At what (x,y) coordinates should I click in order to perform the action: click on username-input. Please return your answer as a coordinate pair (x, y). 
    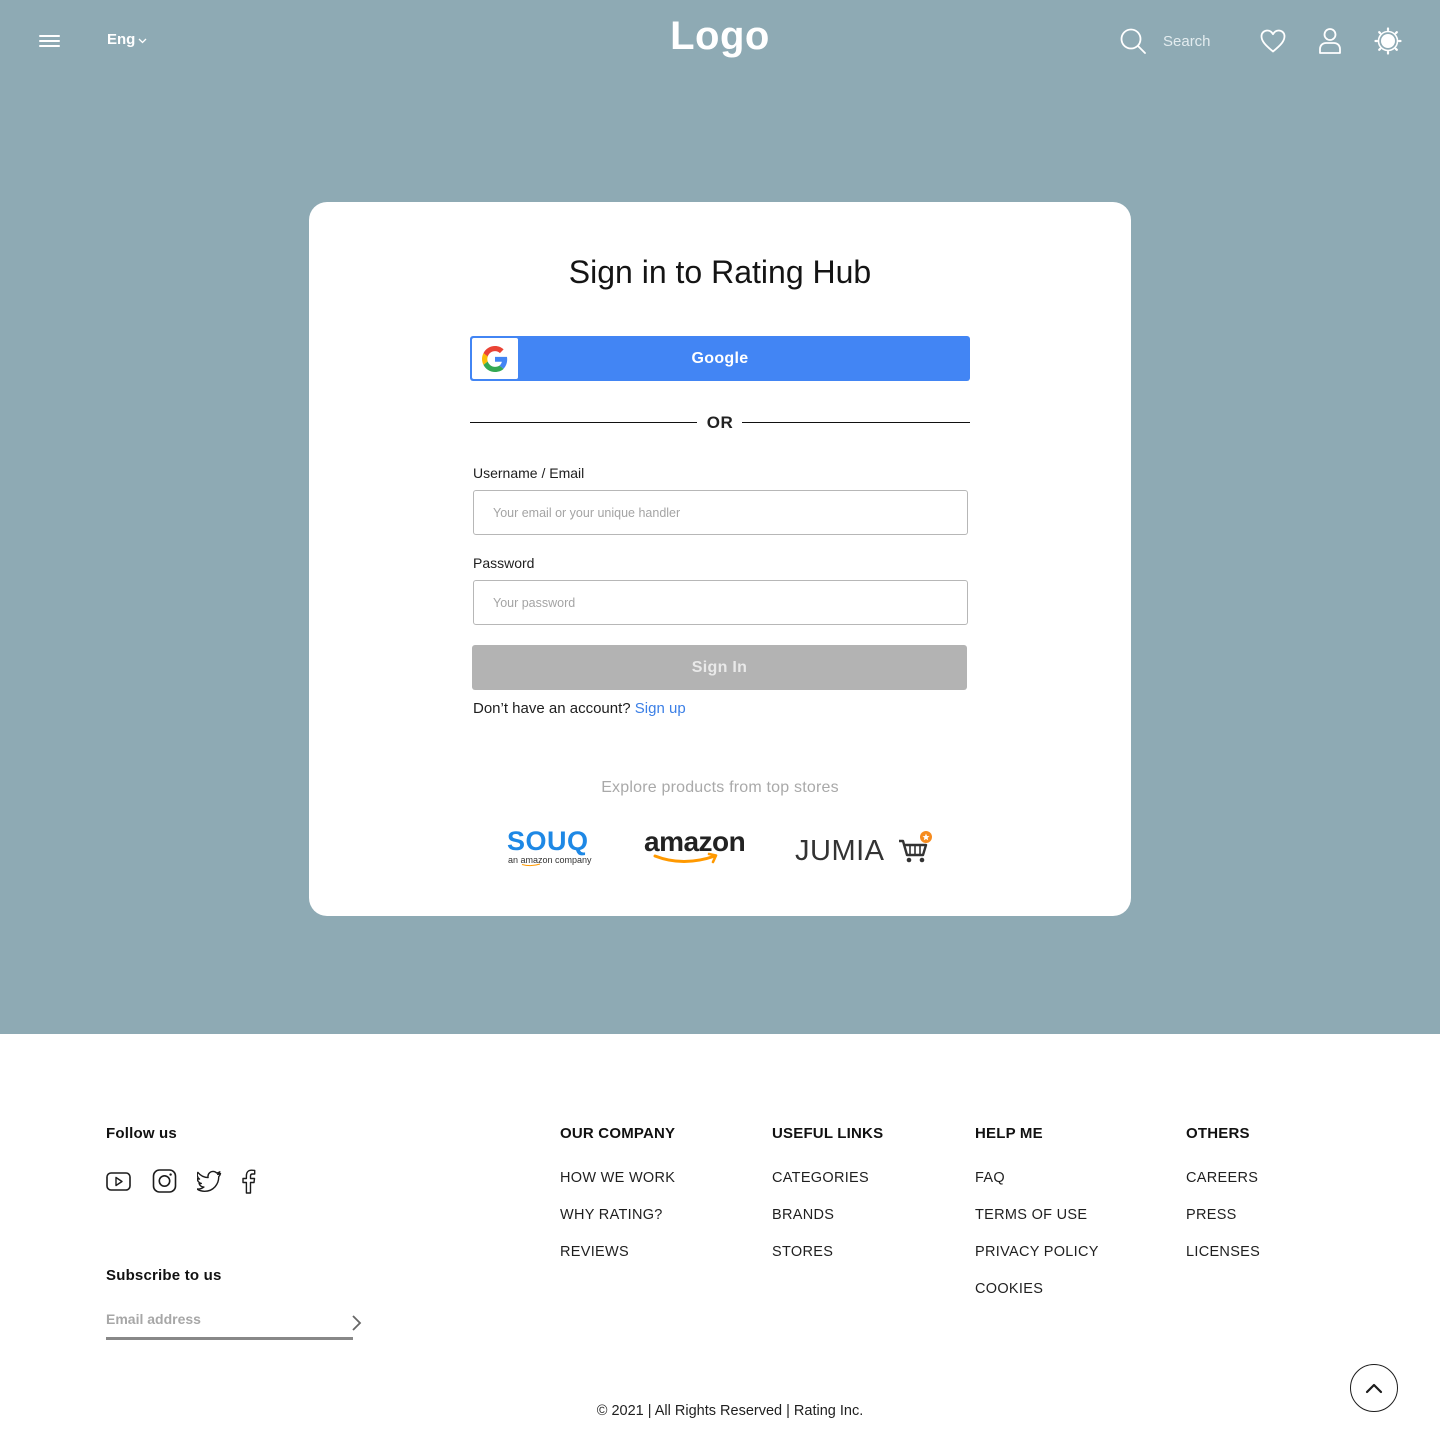
    Looking at the image, I should click on (720, 512).